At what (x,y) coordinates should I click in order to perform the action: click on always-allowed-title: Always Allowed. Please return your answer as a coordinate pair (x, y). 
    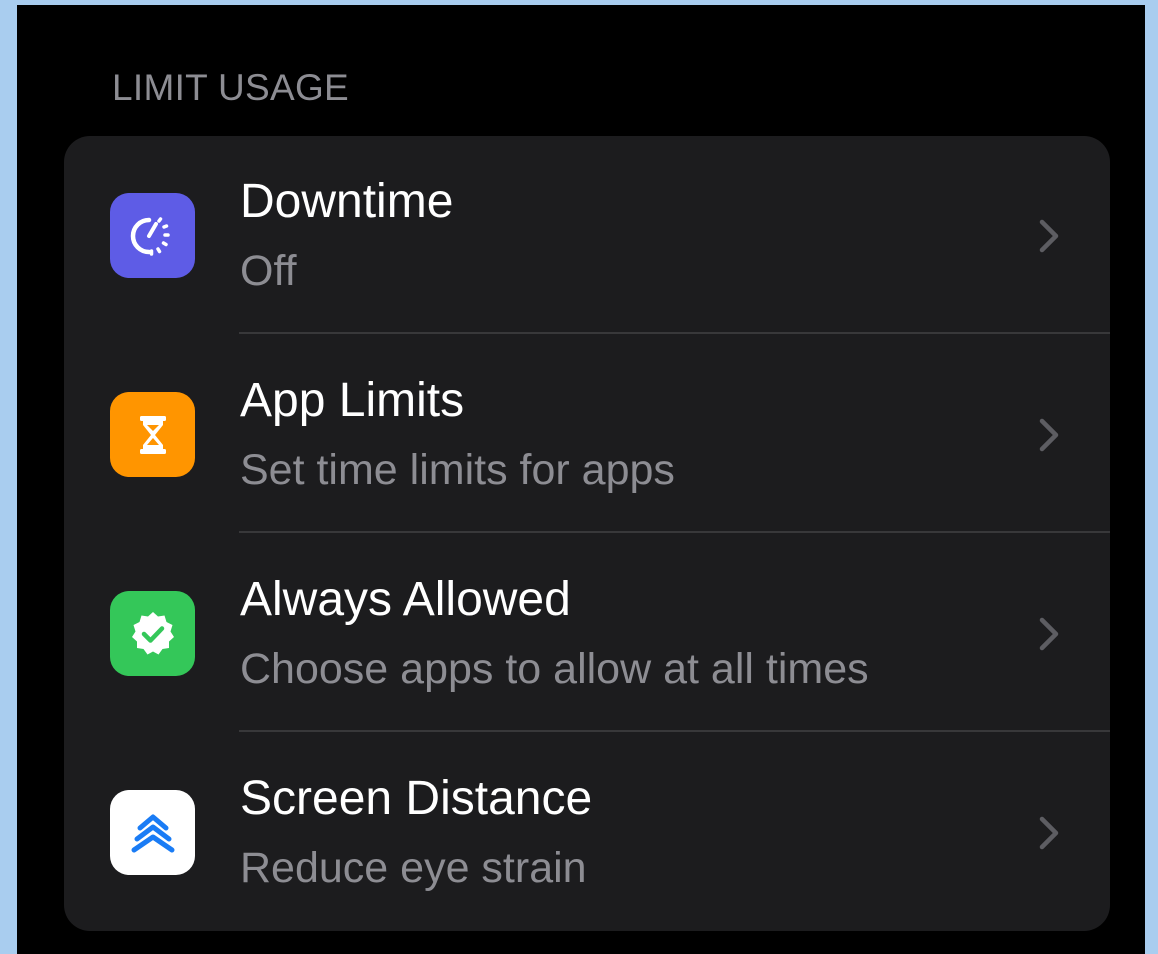
    Looking at the image, I should click on (405, 599).